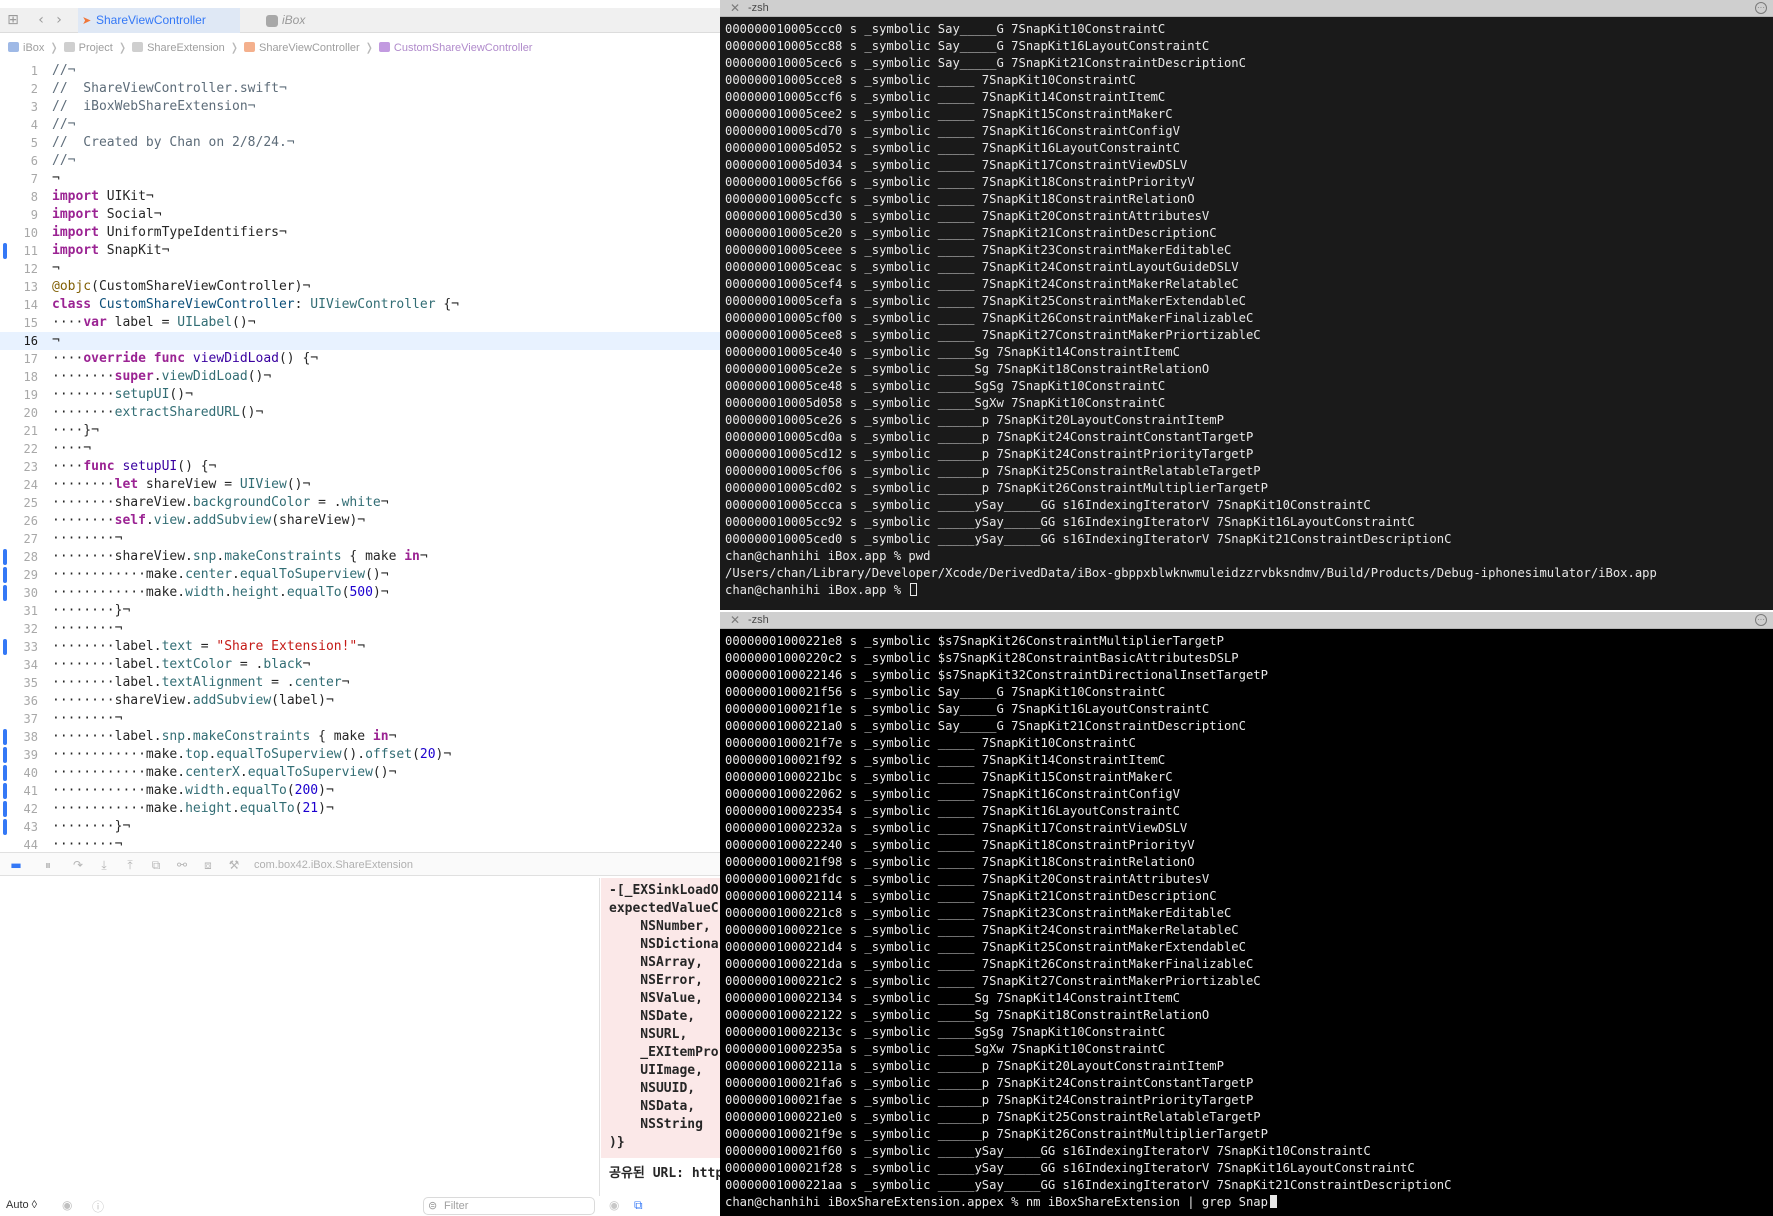  Describe the element at coordinates (279, 754) in the screenshot. I see `code-token: equalToSuperview` at that location.